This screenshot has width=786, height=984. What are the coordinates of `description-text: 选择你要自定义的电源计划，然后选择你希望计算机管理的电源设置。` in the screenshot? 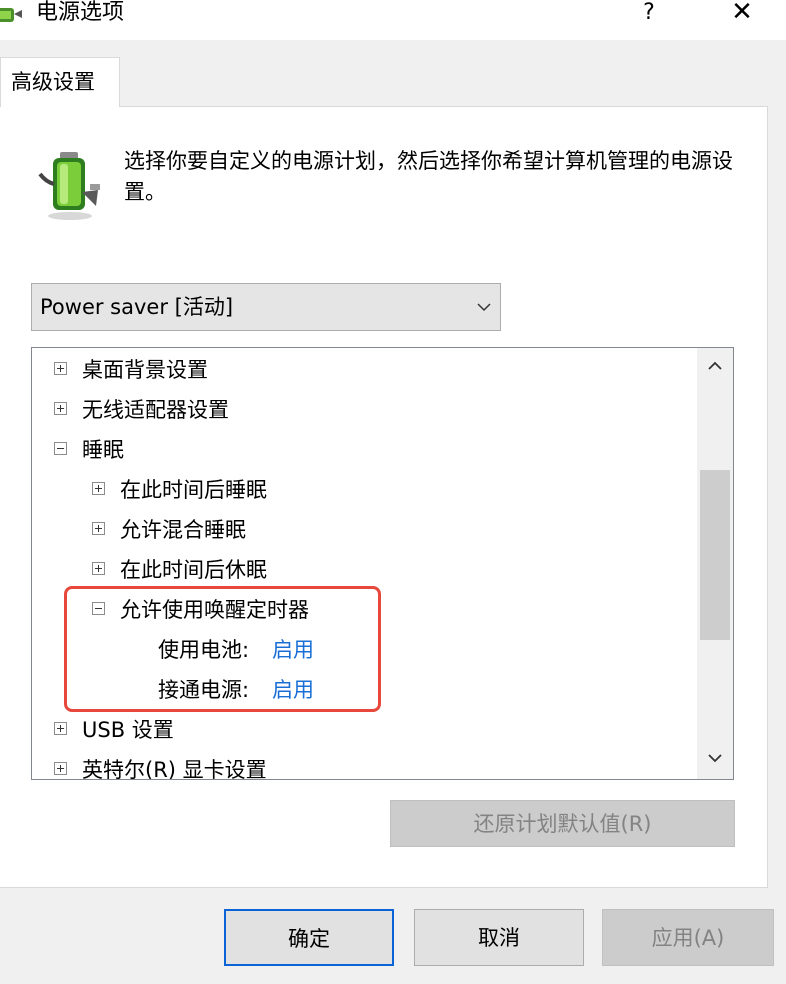 It's located at (428, 176).